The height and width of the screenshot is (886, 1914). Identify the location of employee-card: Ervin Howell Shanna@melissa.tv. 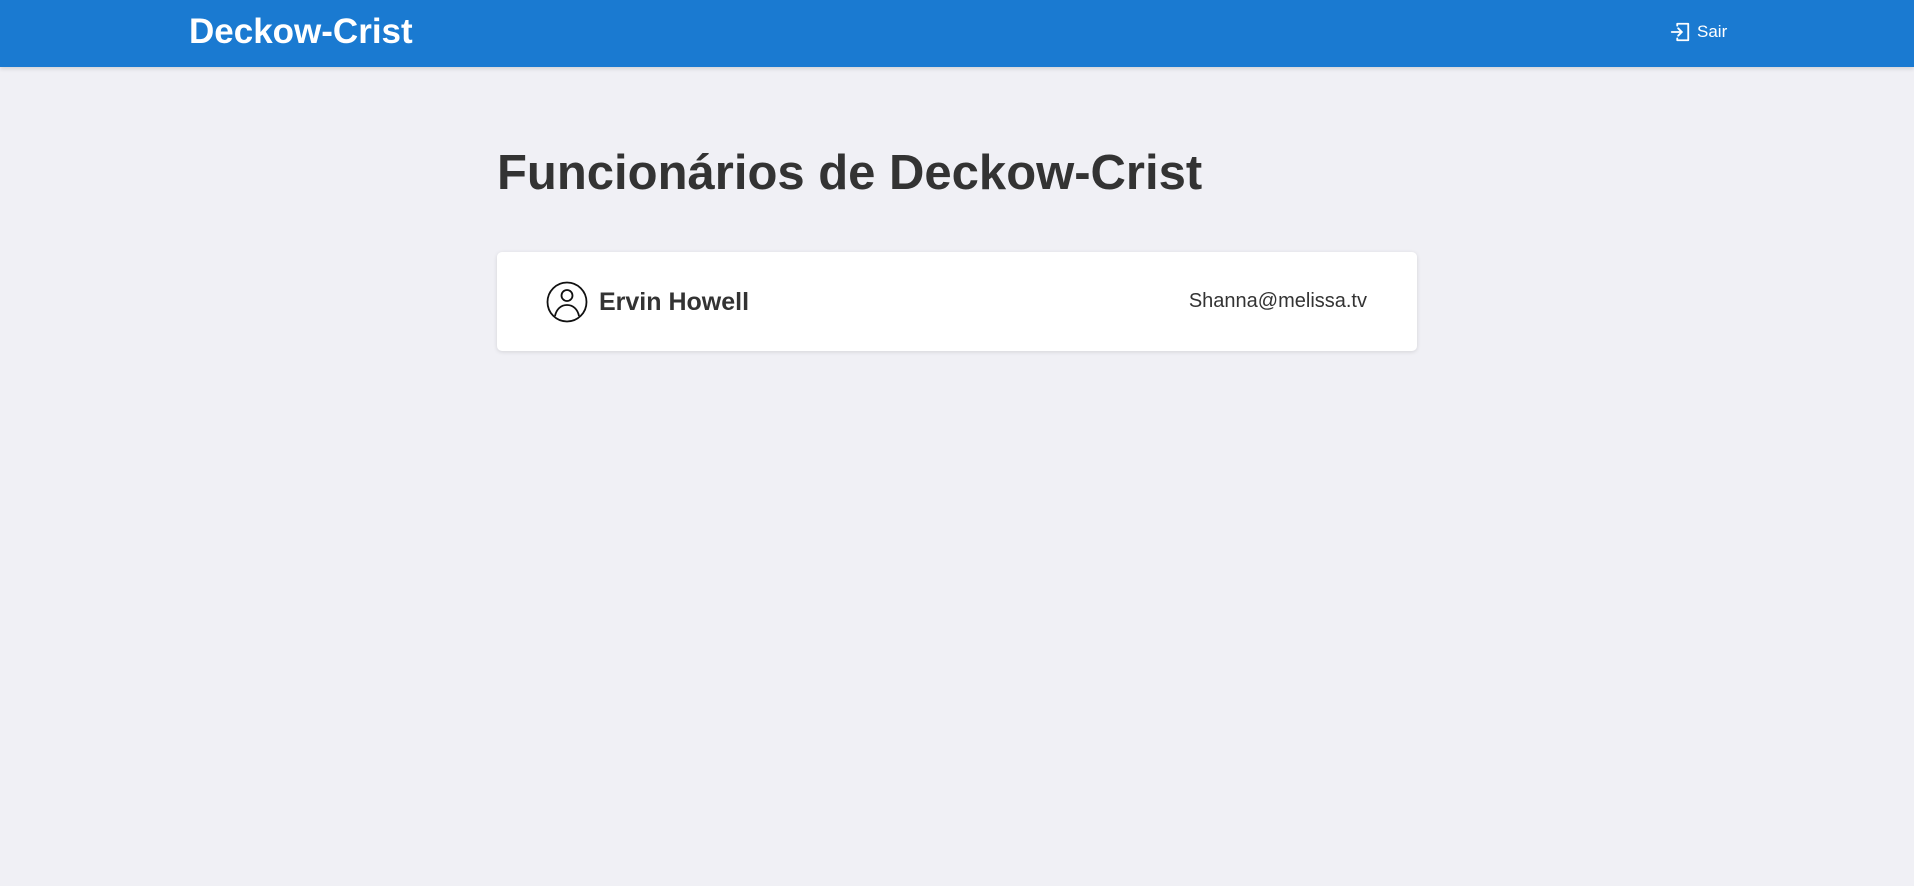
(957, 301).